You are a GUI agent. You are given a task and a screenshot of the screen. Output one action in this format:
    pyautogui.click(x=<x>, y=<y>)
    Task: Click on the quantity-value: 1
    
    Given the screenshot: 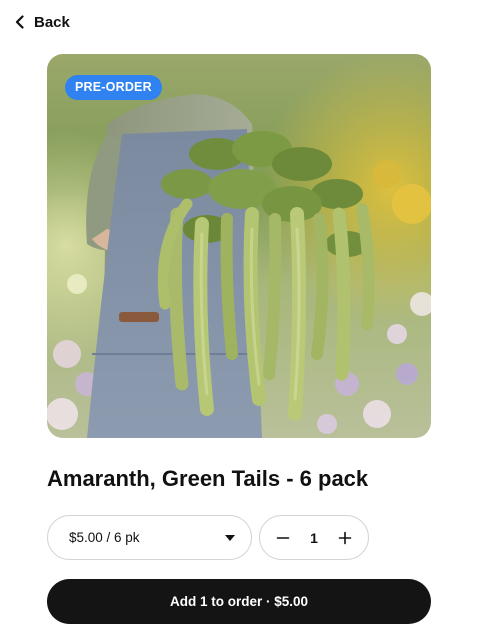 What is the action you would take?
    pyautogui.click(x=314, y=537)
    